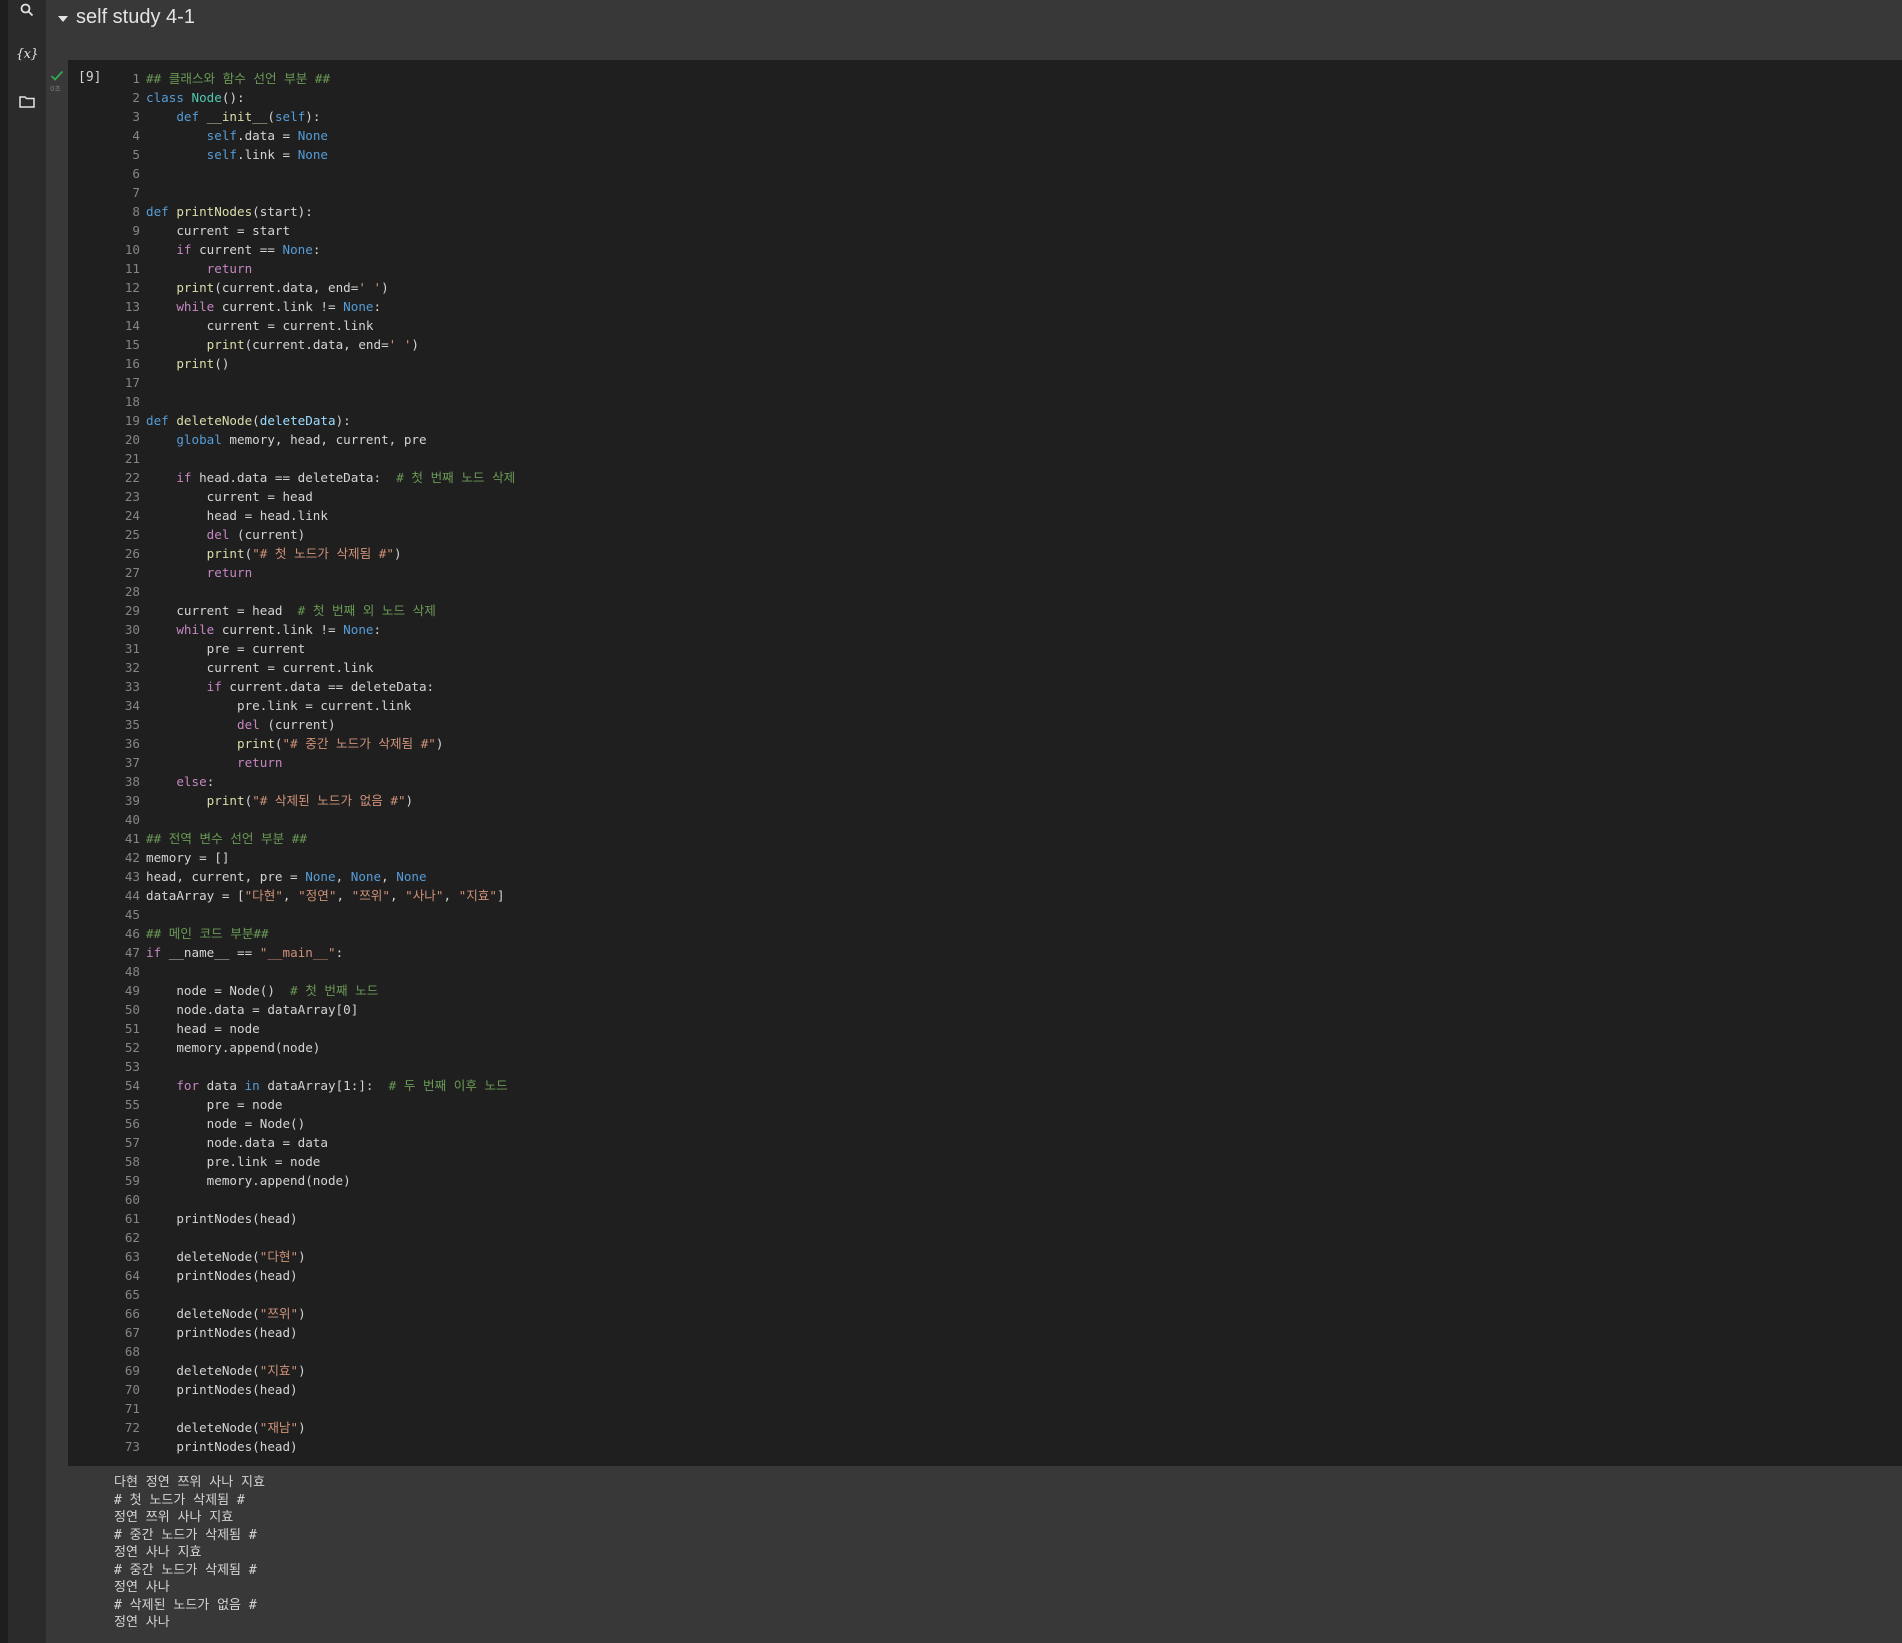  What do you see at coordinates (135, 17) in the screenshot?
I see `section-title: self study 4-1` at bounding box center [135, 17].